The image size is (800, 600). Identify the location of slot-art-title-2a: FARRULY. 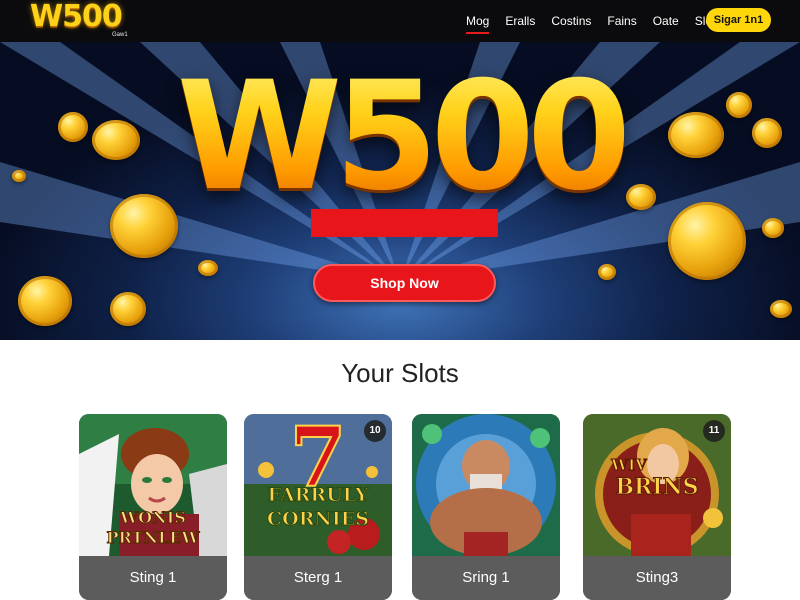
(318, 495).